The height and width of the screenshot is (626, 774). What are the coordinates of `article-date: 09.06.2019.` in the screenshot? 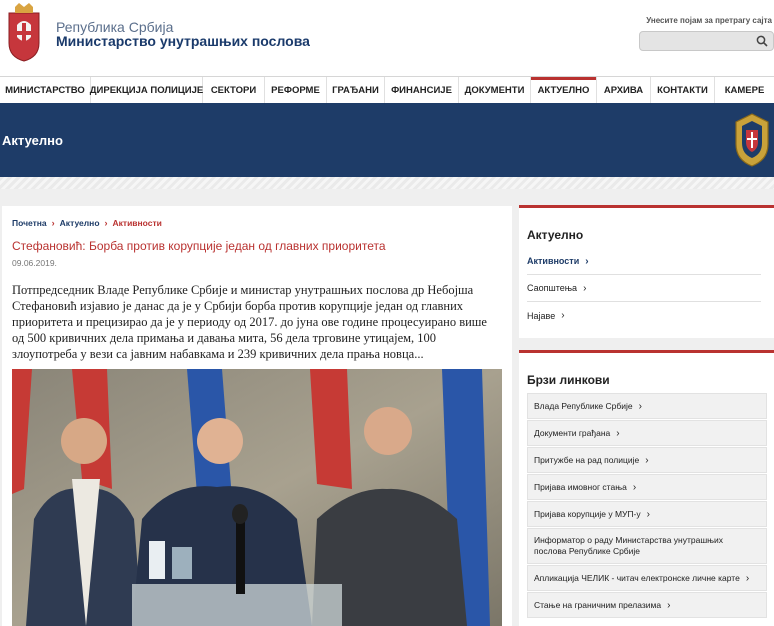 It's located at (34, 263).